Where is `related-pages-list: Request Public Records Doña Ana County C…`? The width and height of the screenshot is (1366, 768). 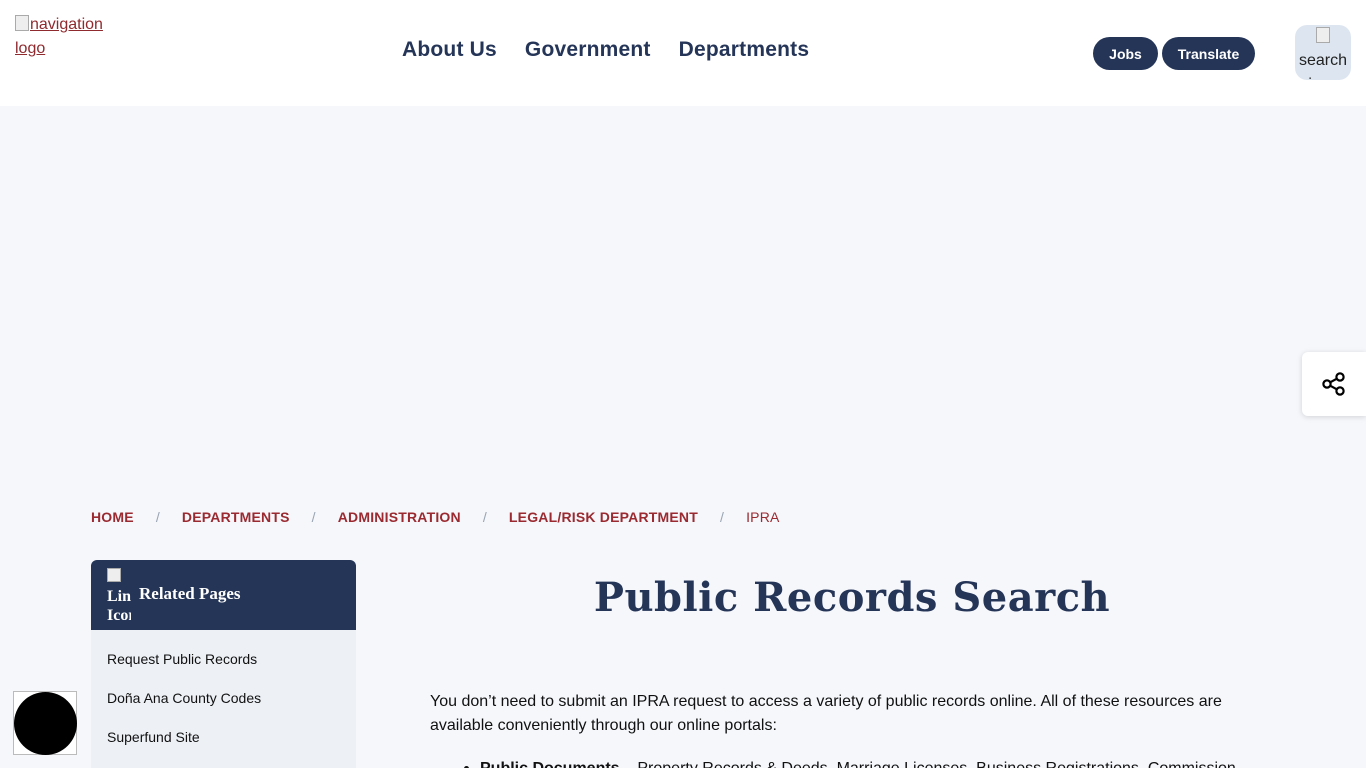
related-pages-list: Request Public Records Doña Ana County C… is located at coordinates (223, 699).